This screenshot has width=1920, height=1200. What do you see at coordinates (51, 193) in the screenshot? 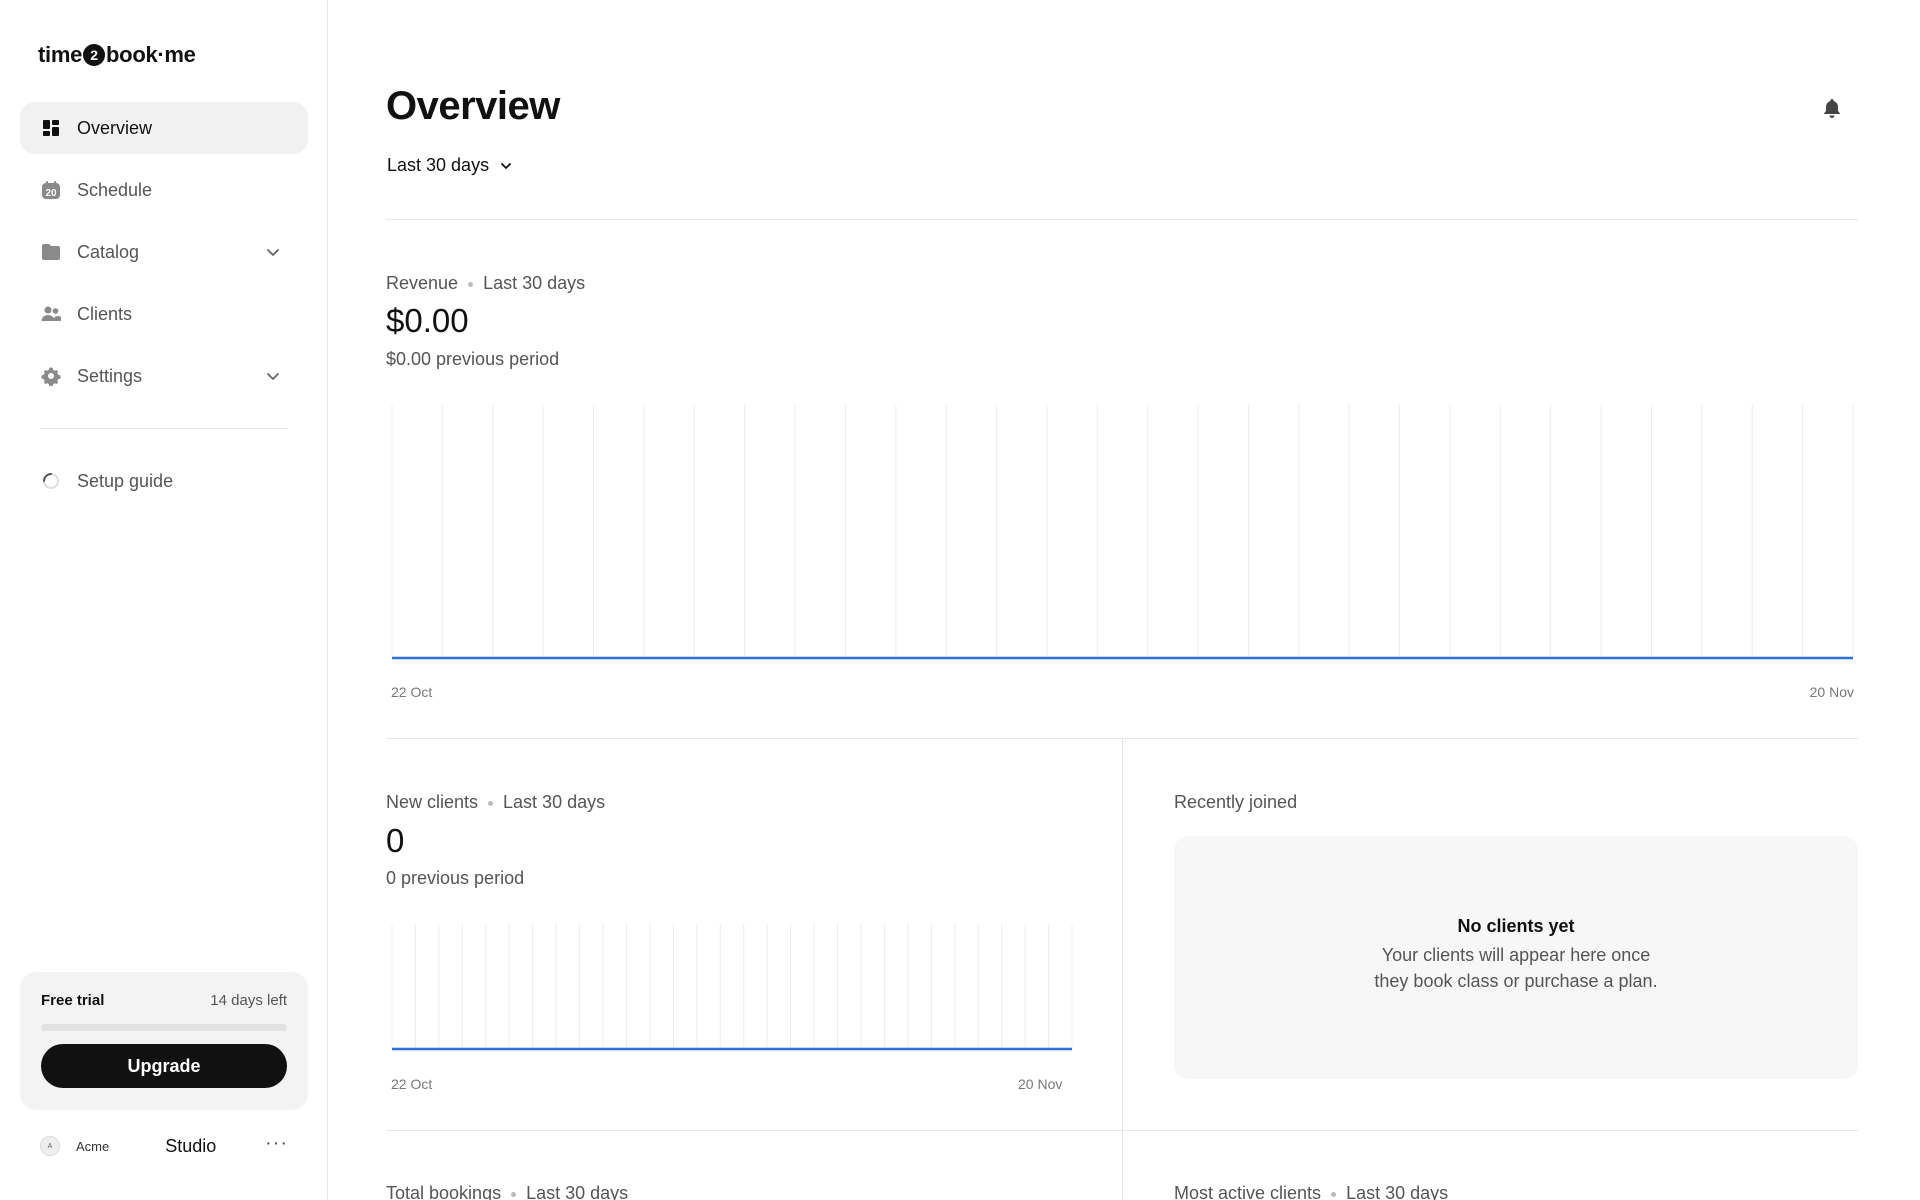
I see `calendar-badge: 20` at bounding box center [51, 193].